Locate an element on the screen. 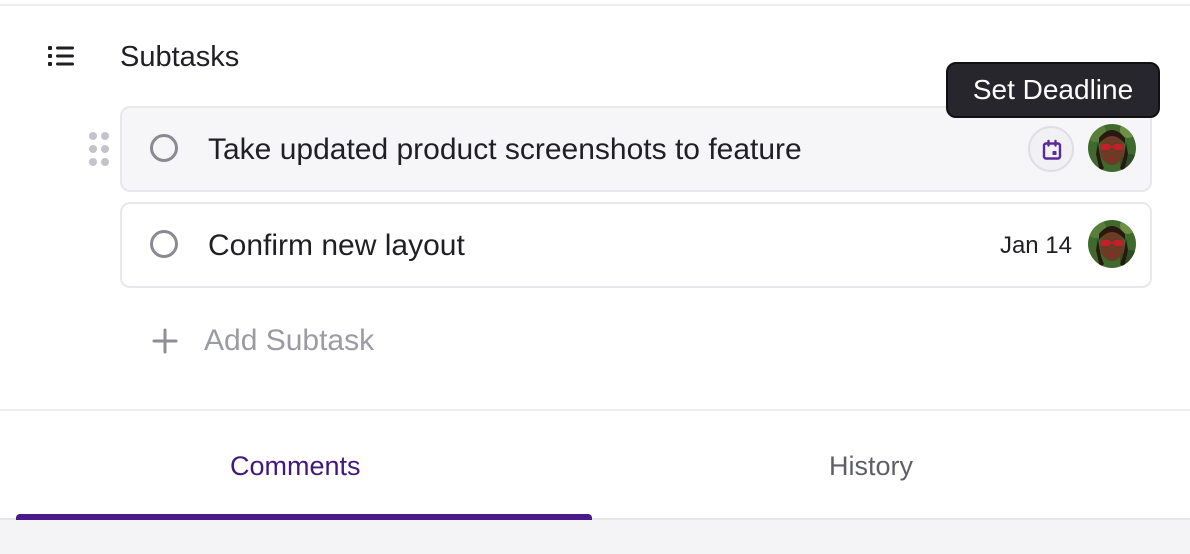 Image resolution: width=1190 pixels, height=554 pixels. set-deadline-button is located at coordinates (1051, 149).